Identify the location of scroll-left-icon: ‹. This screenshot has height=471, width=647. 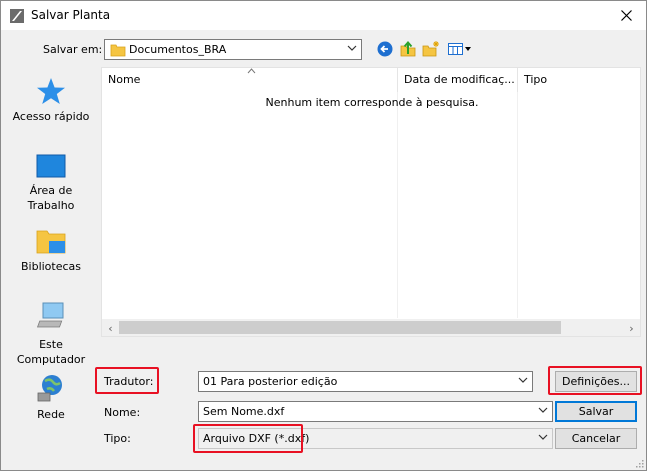
(110, 328).